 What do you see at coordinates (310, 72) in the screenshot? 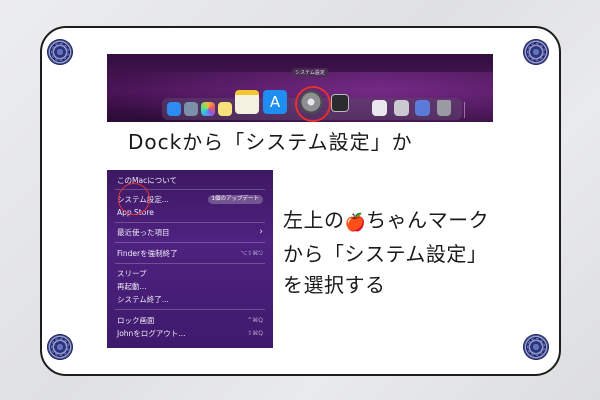
I see `dock-tooltip: システム設定` at bounding box center [310, 72].